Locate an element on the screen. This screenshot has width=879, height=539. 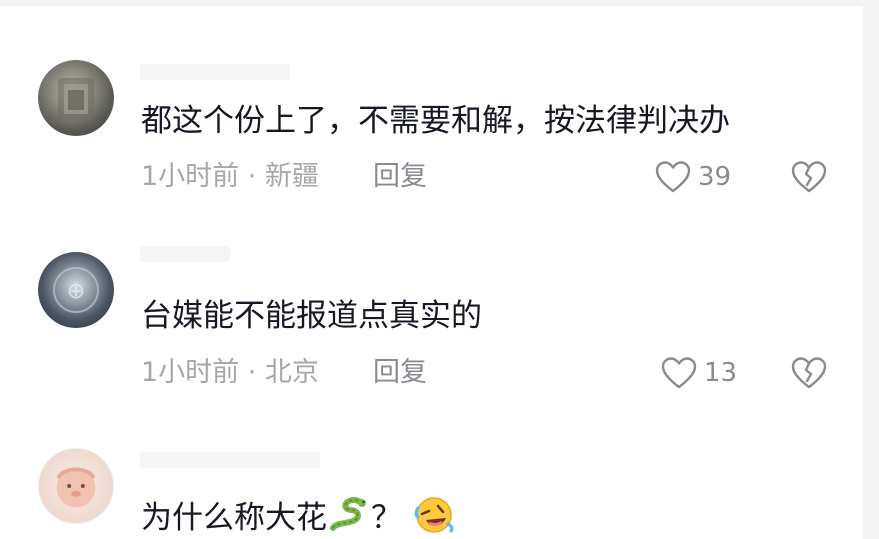
right-scroll-edge is located at coordinates (871, 269).